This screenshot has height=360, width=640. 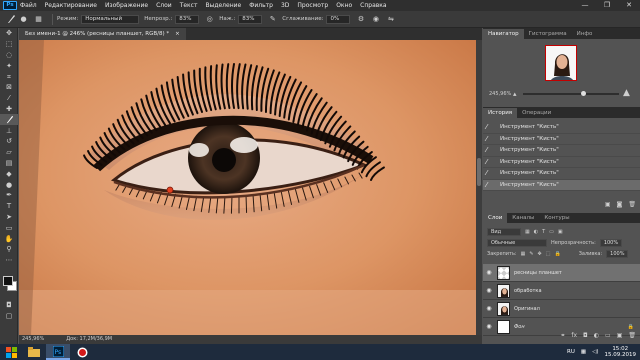 What do you see at coordinates (9, 55) in the screenshot?
I see `lasso-icon: ◌` at bounding box center [9, 55].